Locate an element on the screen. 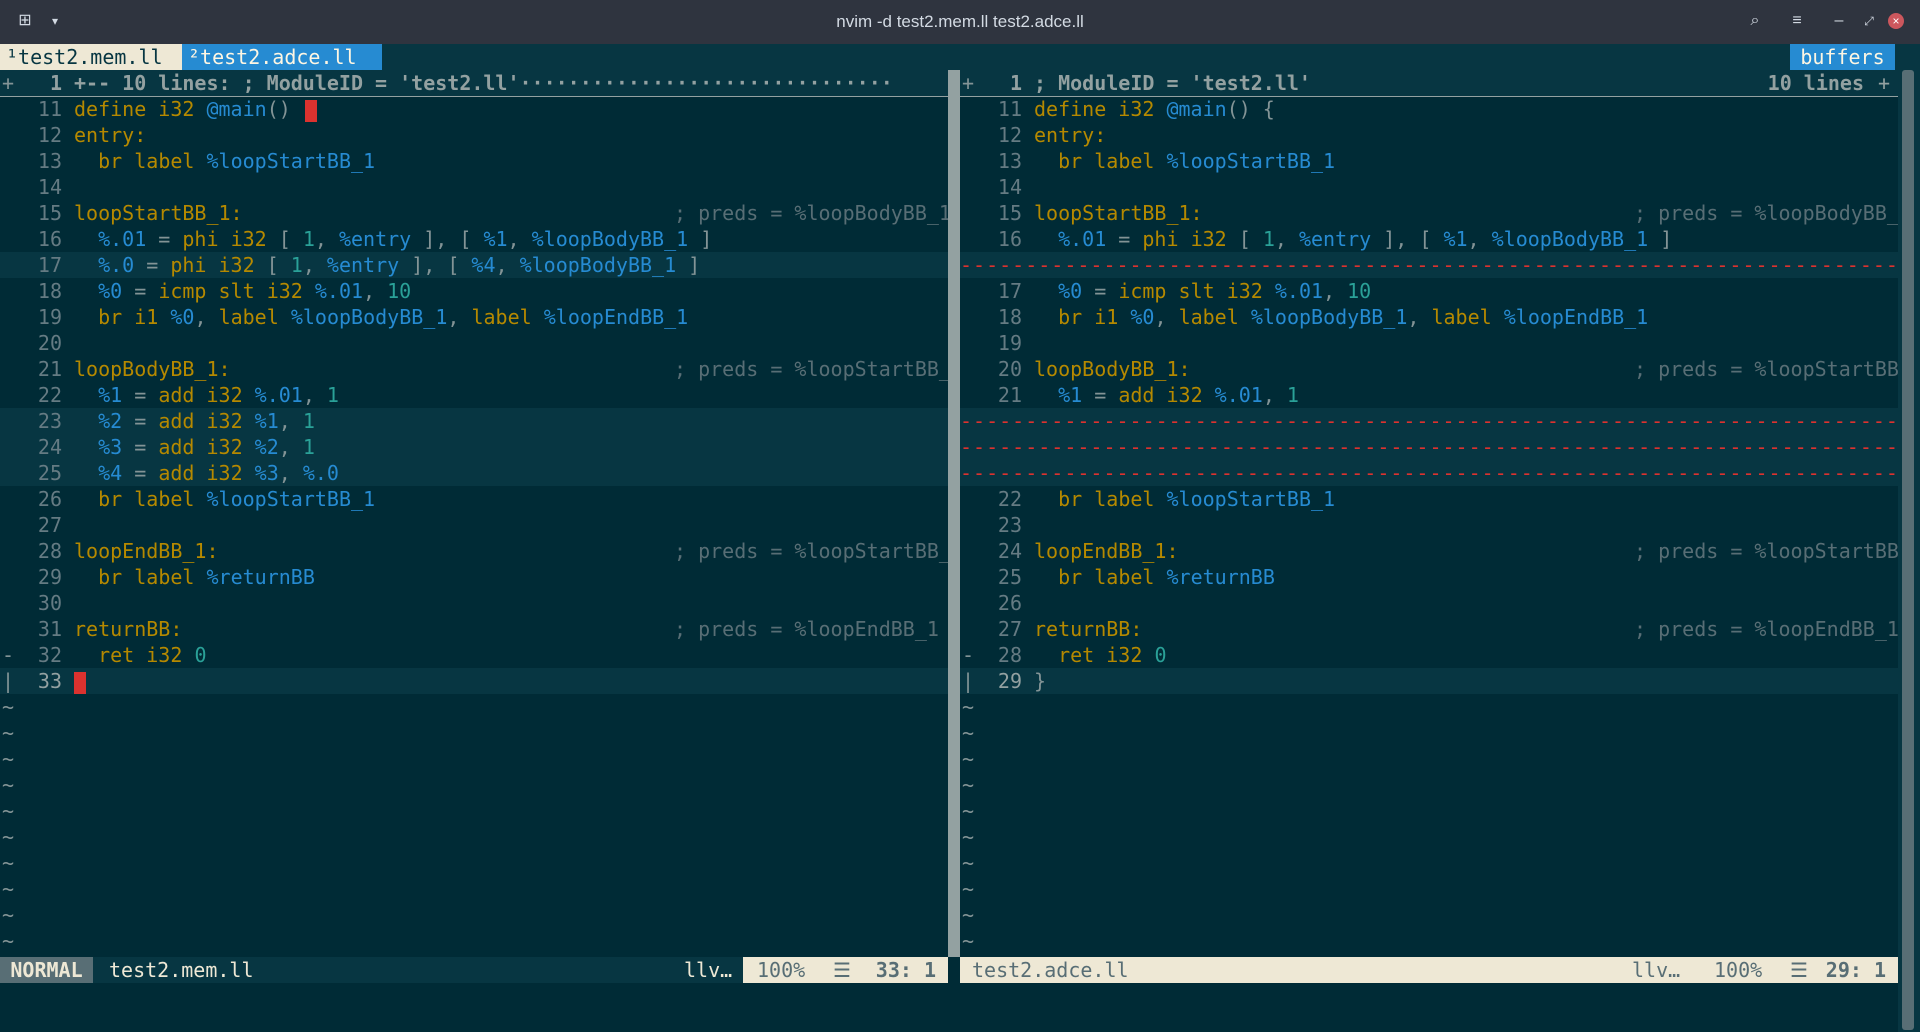 The height and width of the screenshot is (1032, 1920). code-line: 15 loopStartBB_1: ; preds = %loopBodyBB_ is located at coordinates (1429, 213).